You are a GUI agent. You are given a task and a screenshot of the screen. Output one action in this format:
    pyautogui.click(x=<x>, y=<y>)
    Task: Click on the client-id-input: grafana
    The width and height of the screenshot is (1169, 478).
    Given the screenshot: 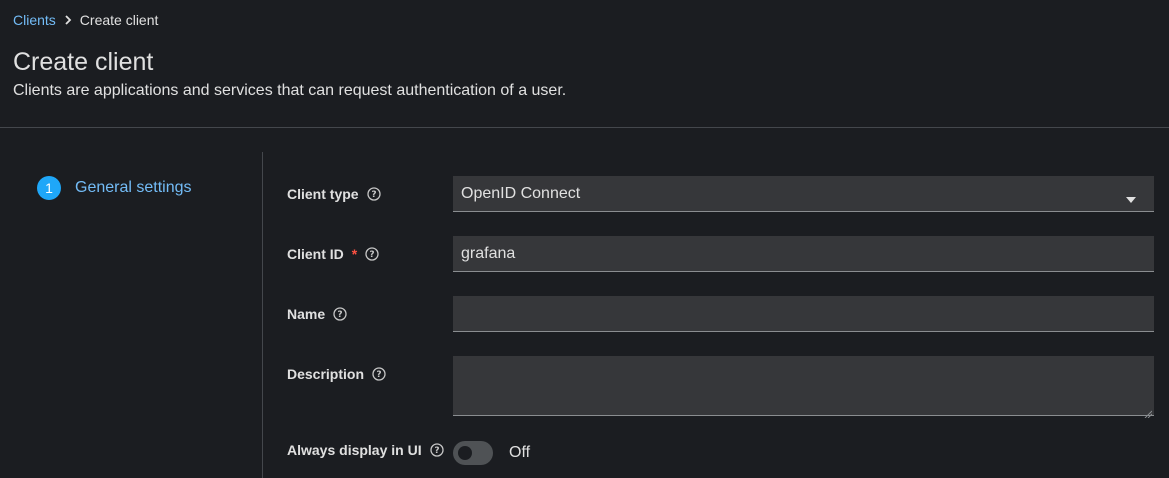 What is the action you would take?
    pyautogui.click(x=803, y=254)
    